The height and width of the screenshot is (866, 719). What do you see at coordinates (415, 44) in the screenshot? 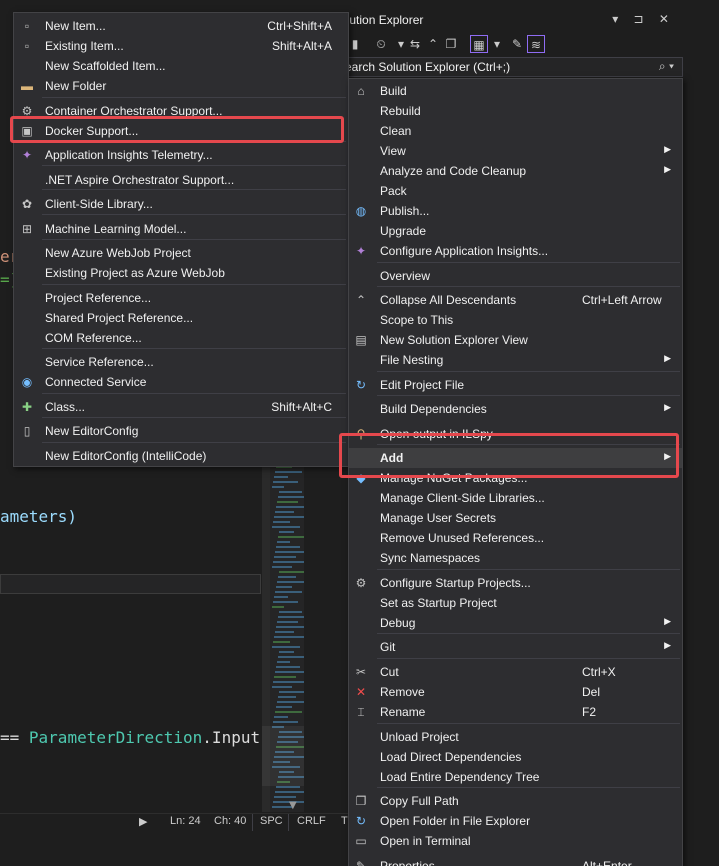
I see `refresh-icon: ⇆` at bounding box center [415, 44].